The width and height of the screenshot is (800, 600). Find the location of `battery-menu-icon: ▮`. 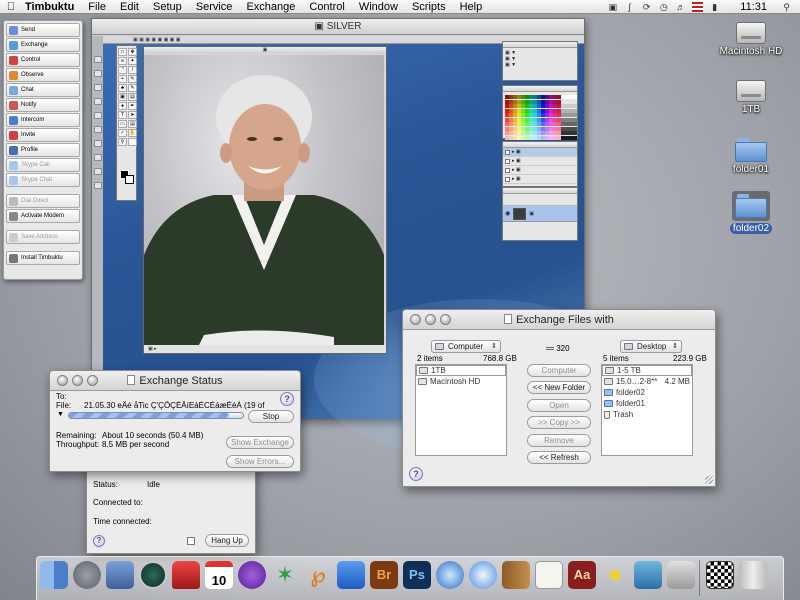

battery-menu-icon: ▮ is located at coordinates (714, 7).